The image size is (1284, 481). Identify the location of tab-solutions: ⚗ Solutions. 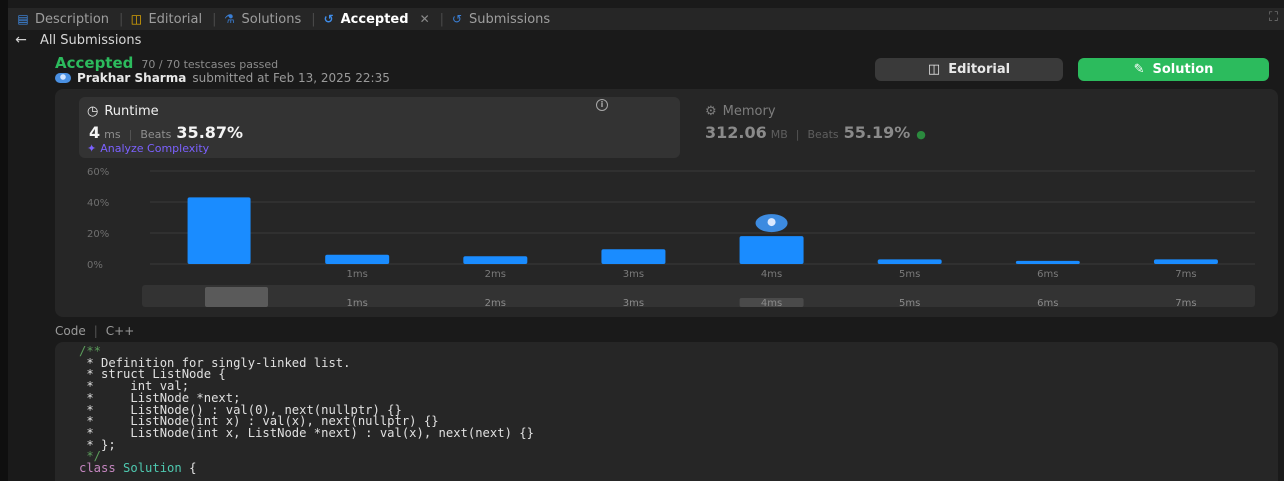
(262, 19).